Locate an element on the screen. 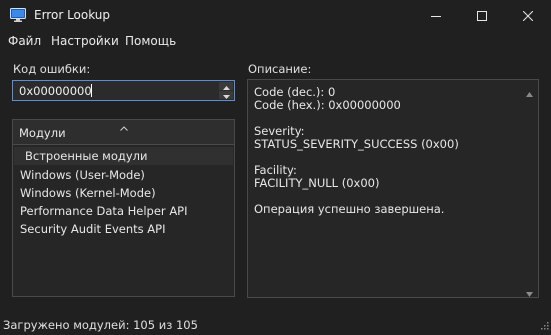 The width and height of the screenshot is (551, 335). text-caret is located at coordinates (91, 90).